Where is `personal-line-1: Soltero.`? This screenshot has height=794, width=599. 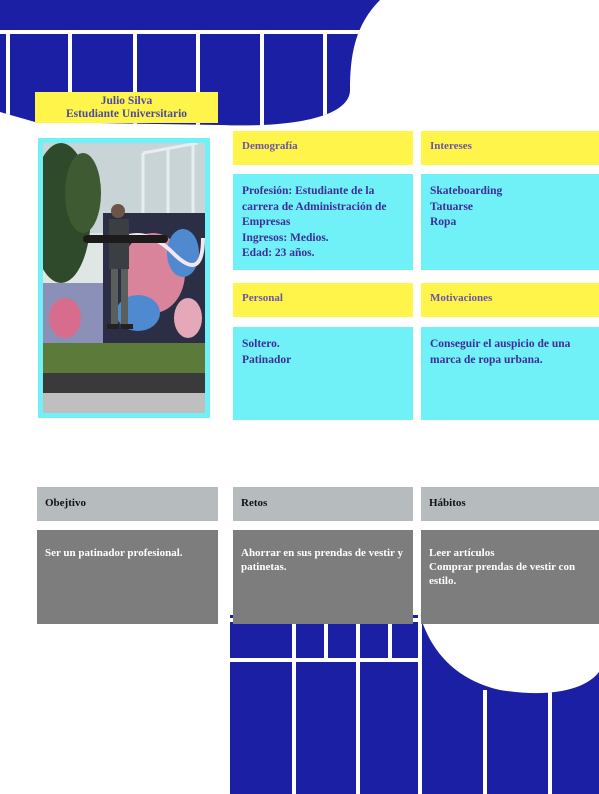 personal-line-1: Soltero. is located at coordinates (261, 344).